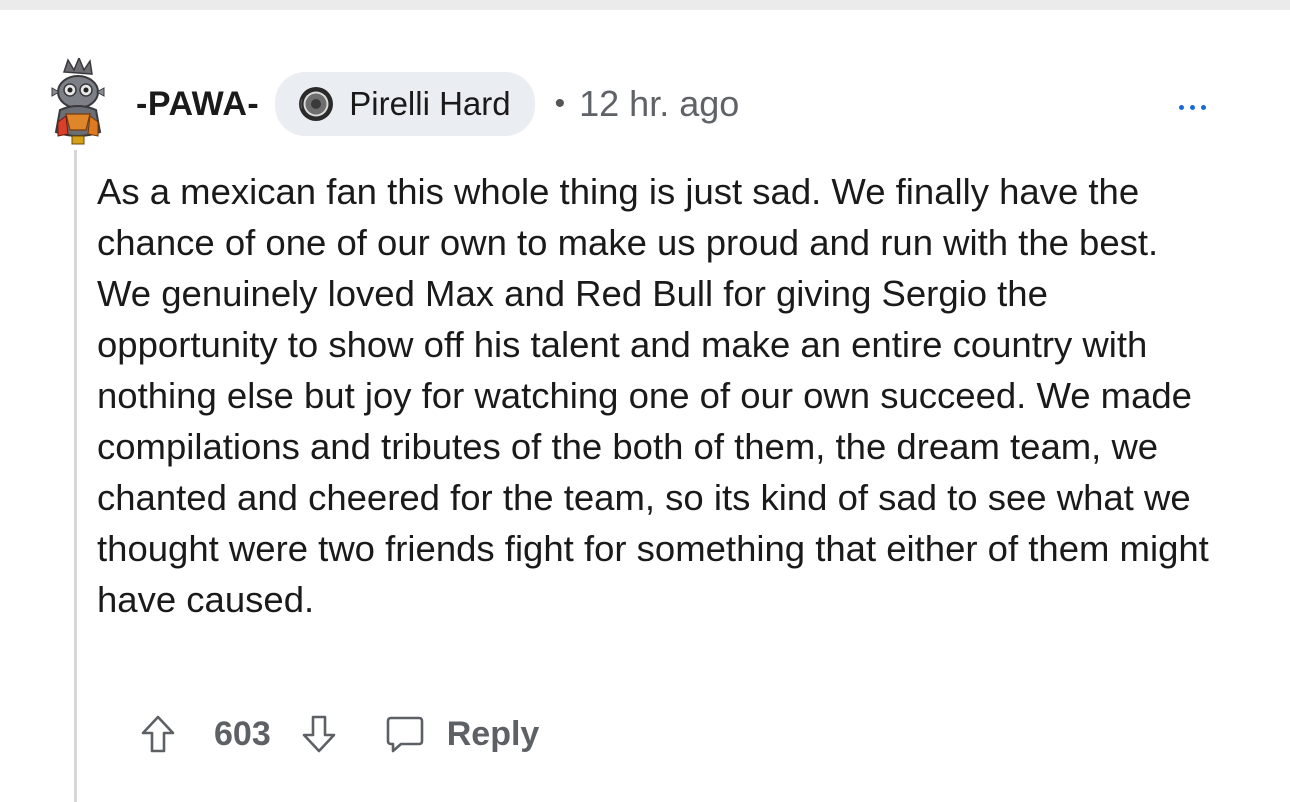 The image size is (1290, 802). Describe the element at coordinates (659, 104) in the screenshot. I see `timestamp: 12 hr. ago` at that location.